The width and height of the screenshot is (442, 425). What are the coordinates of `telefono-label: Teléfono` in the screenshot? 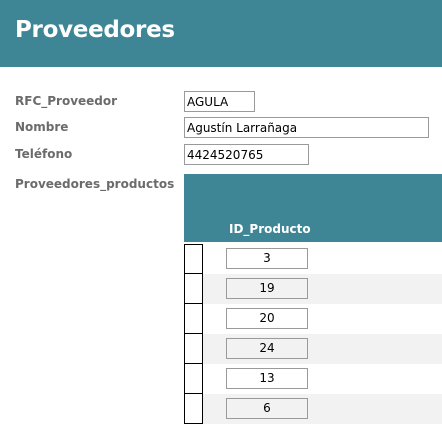 It's located at (44, 154).